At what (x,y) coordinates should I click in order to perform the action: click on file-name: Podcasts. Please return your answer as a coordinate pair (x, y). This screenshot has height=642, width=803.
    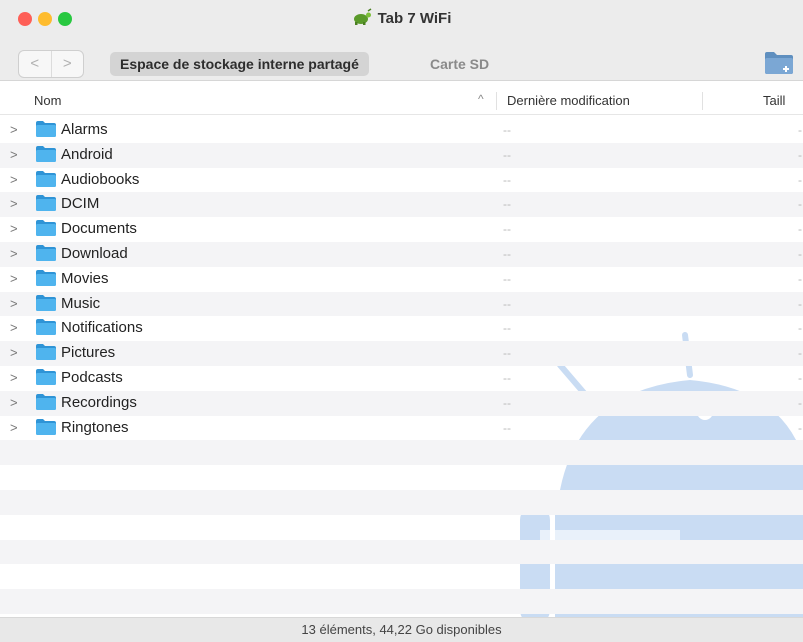
    Looking at the image, I should click on (92, 377).